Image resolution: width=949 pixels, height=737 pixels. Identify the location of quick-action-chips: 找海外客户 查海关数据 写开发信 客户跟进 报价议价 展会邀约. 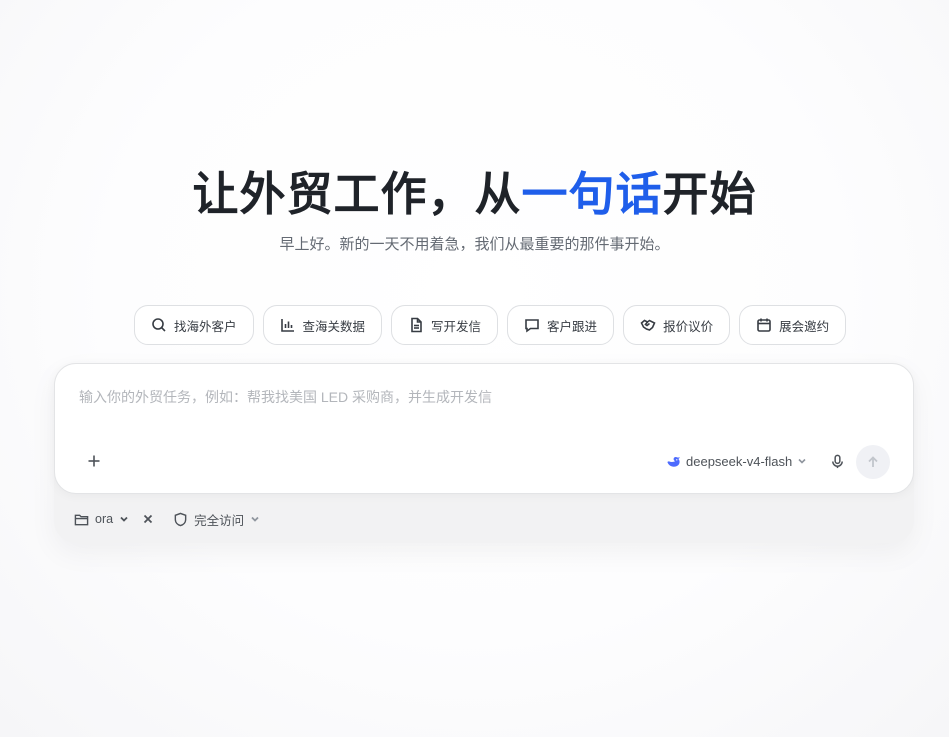
(490, 325).